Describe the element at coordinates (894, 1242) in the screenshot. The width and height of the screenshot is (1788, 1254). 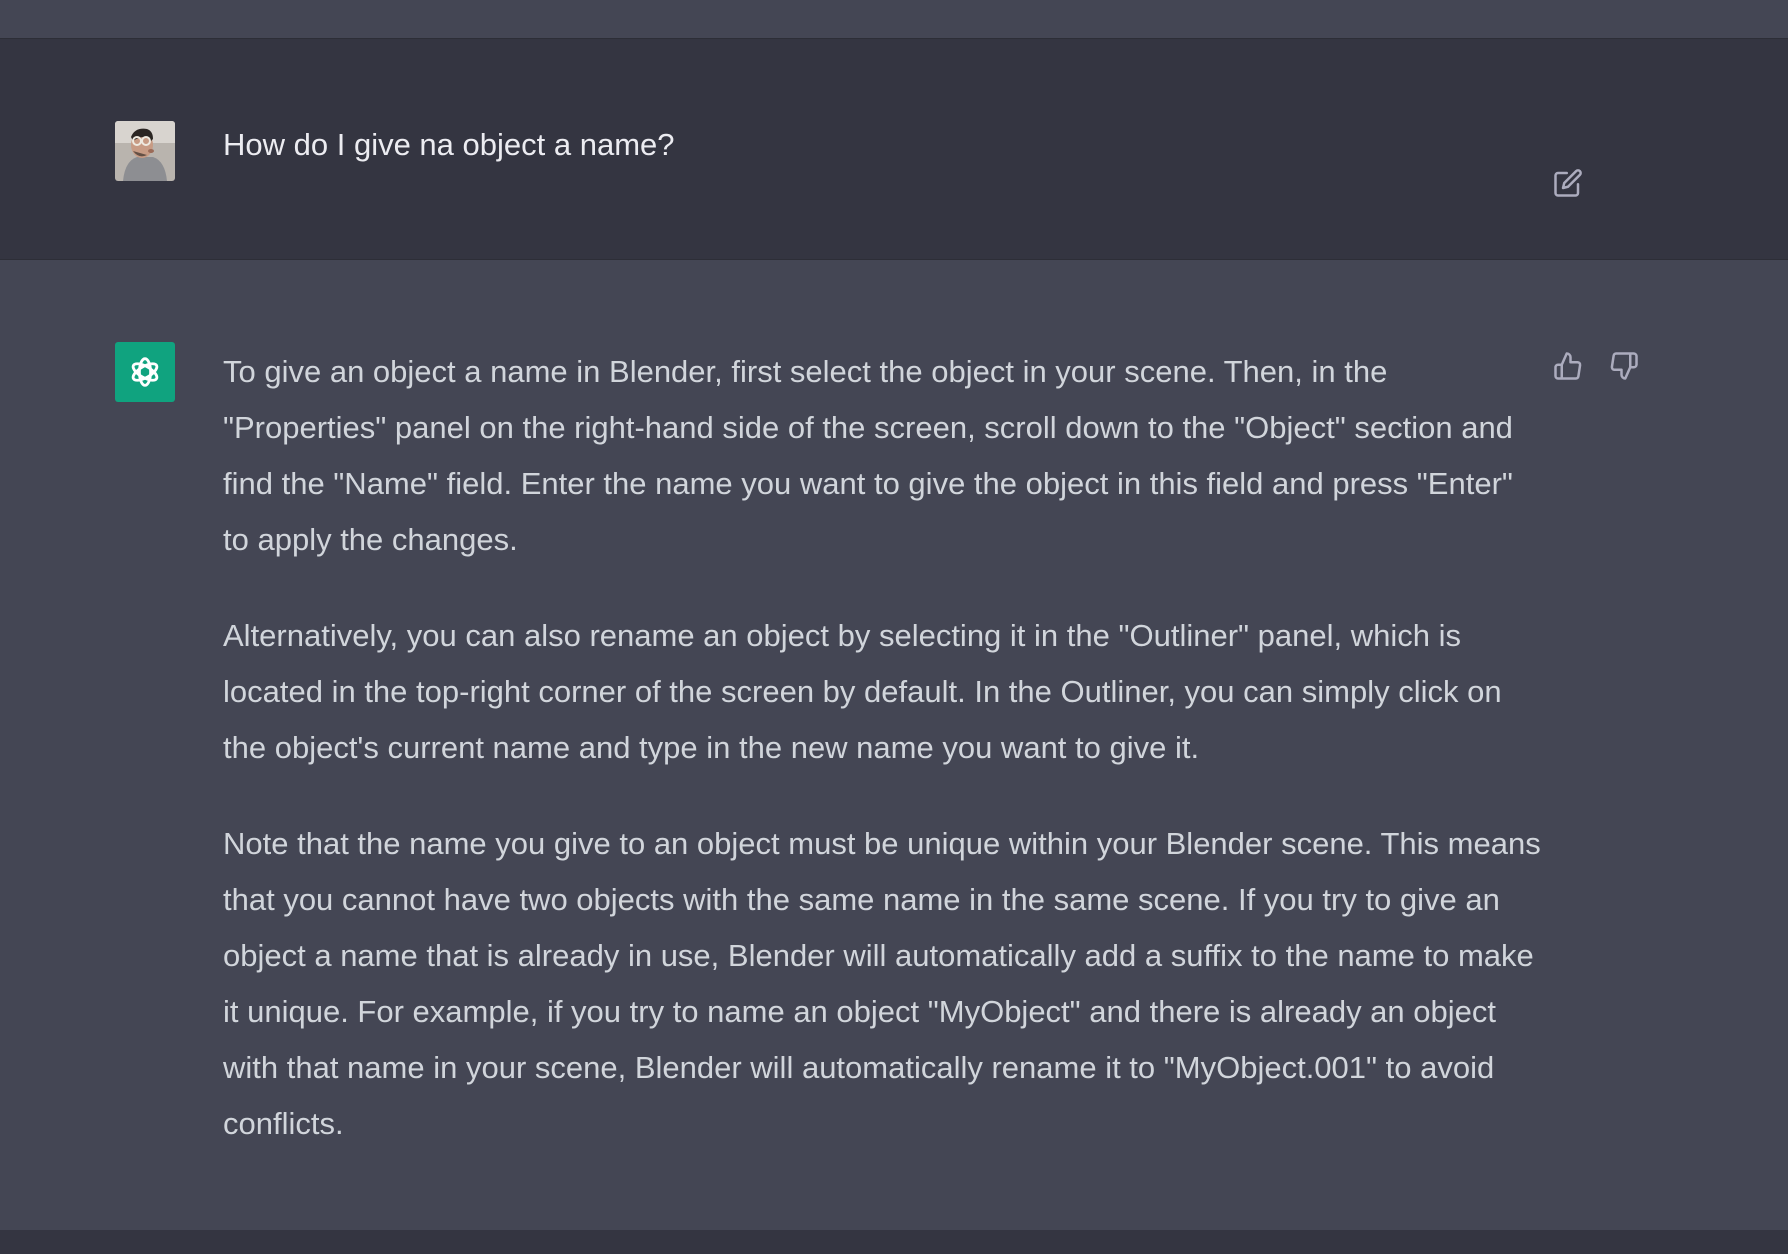
I see `bottom-strip` at that location.